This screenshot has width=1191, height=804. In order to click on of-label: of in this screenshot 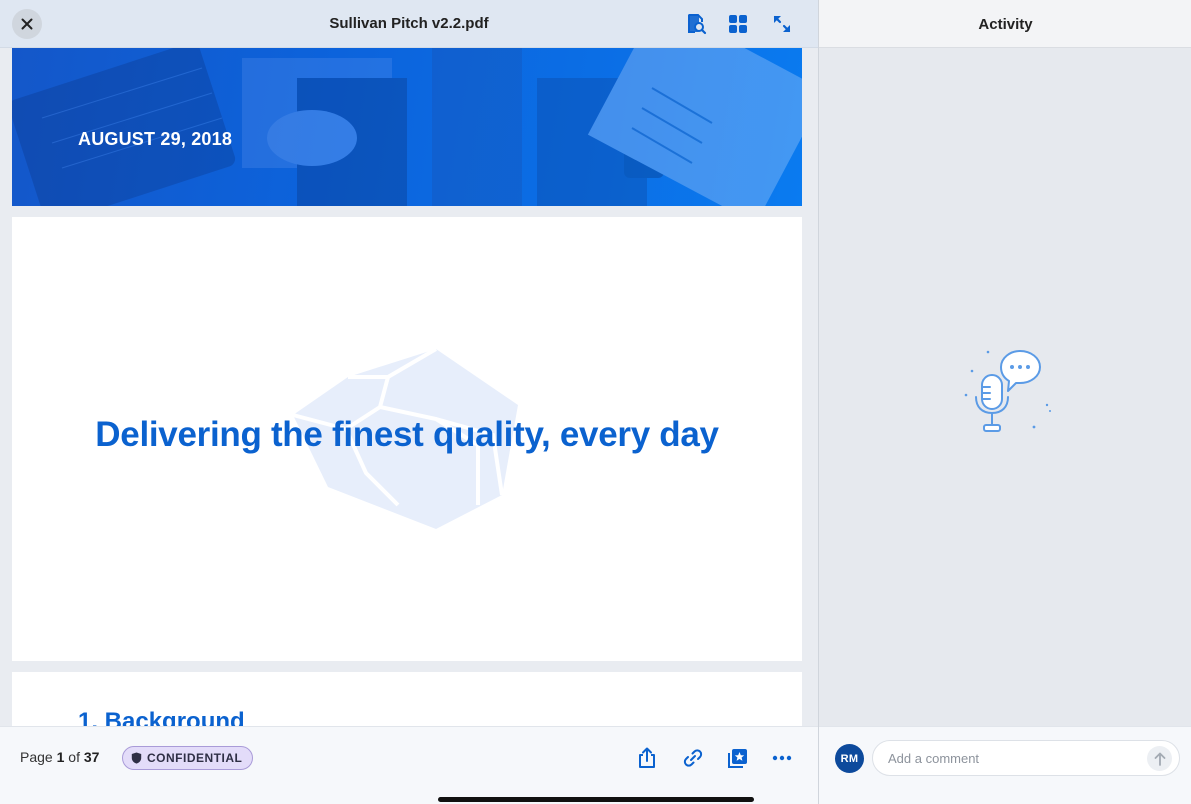, I will do `click(74, 757)`.